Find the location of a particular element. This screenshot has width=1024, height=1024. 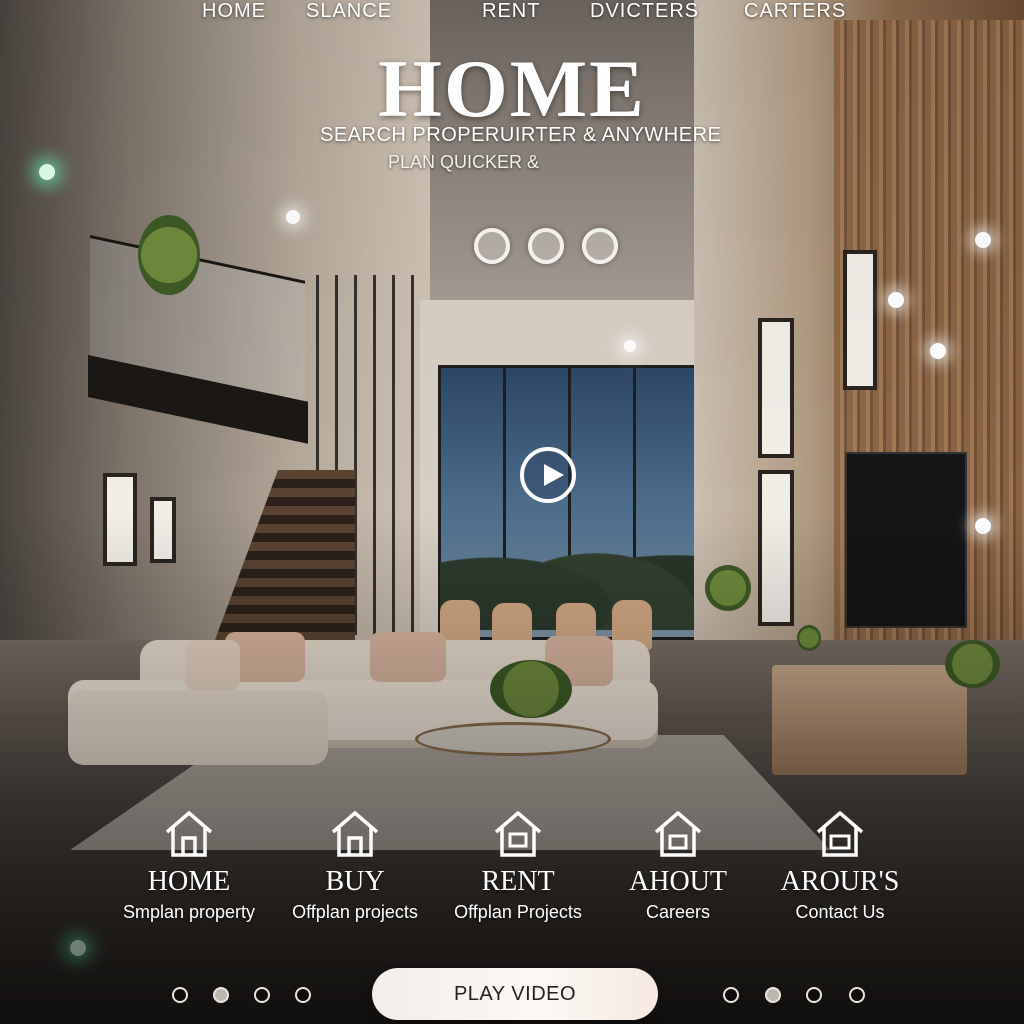

play-icon is located at coordinates (548, 475).